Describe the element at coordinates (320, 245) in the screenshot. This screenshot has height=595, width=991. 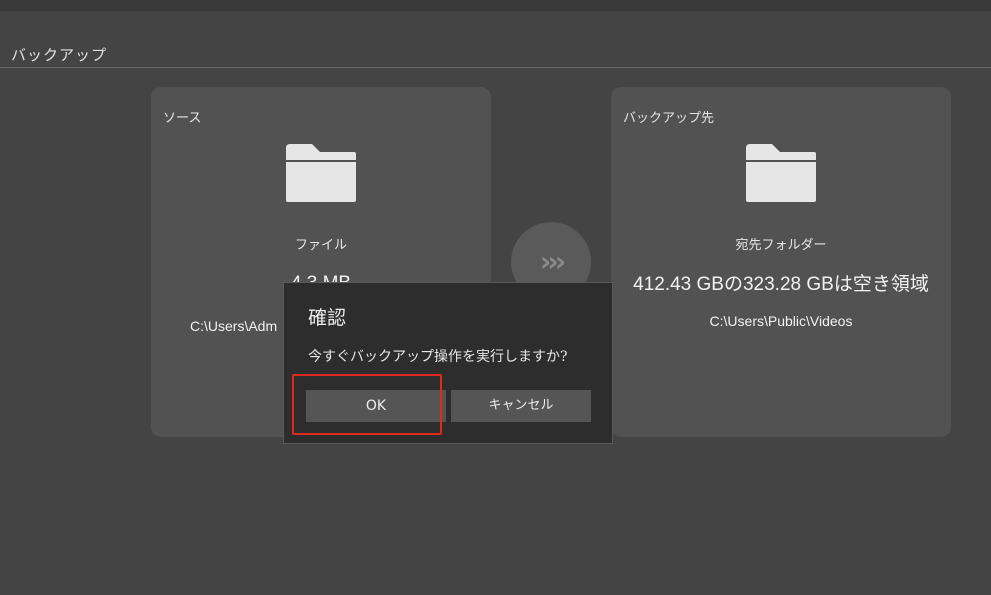
I see `source-type-label: ファイル` at that location.